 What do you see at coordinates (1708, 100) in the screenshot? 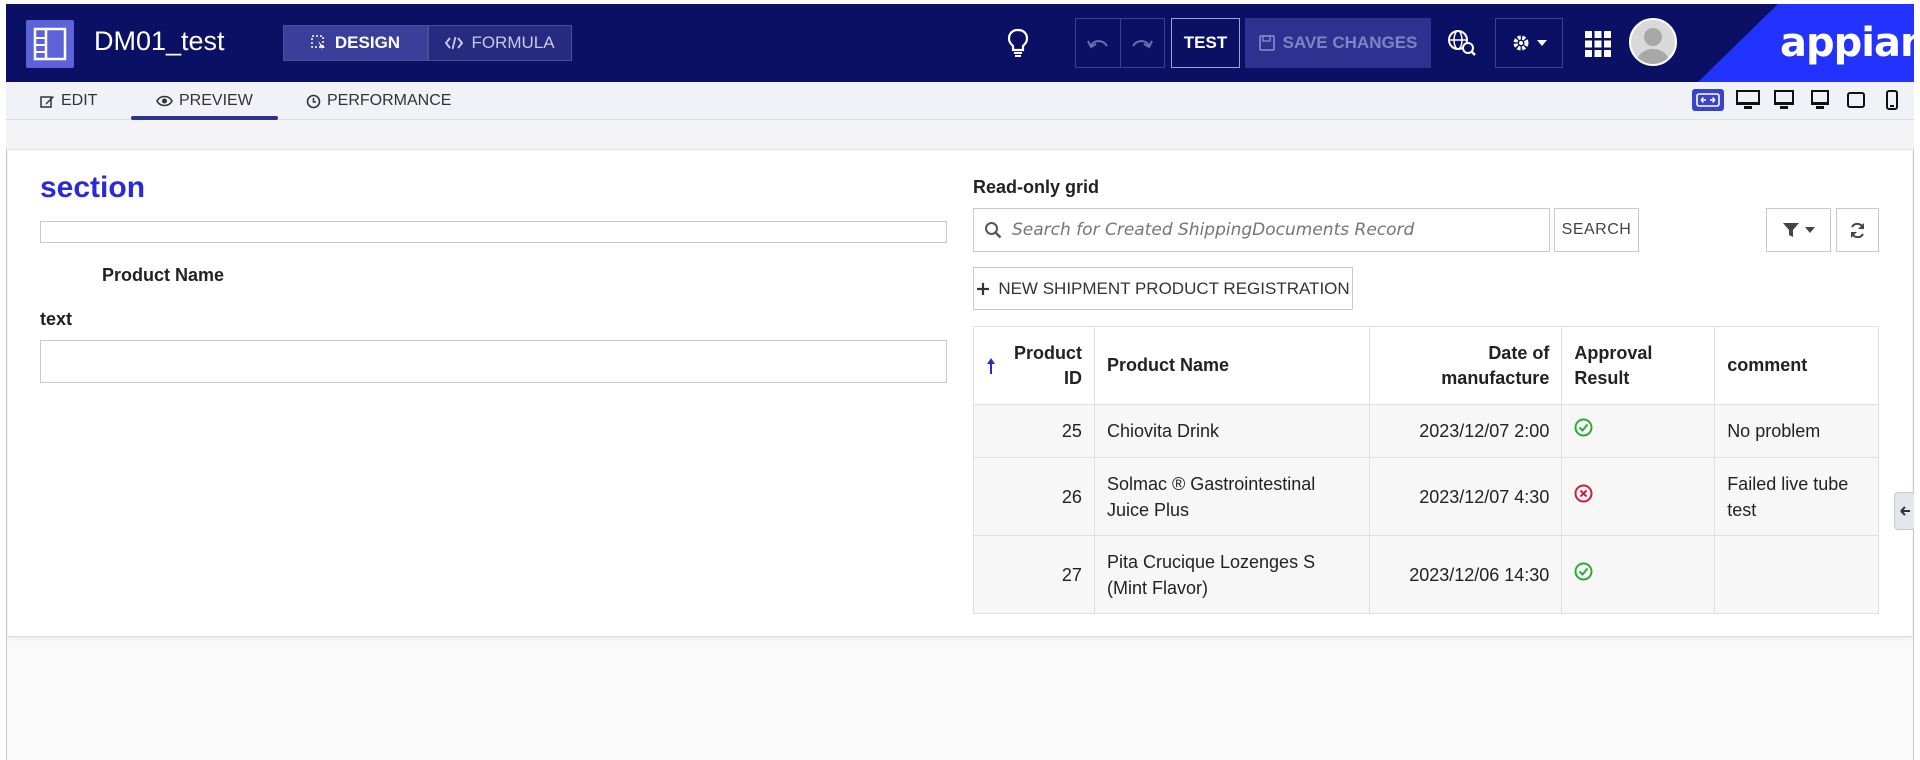
I see `fit-width-icon` at bounding box center [1708, 100].